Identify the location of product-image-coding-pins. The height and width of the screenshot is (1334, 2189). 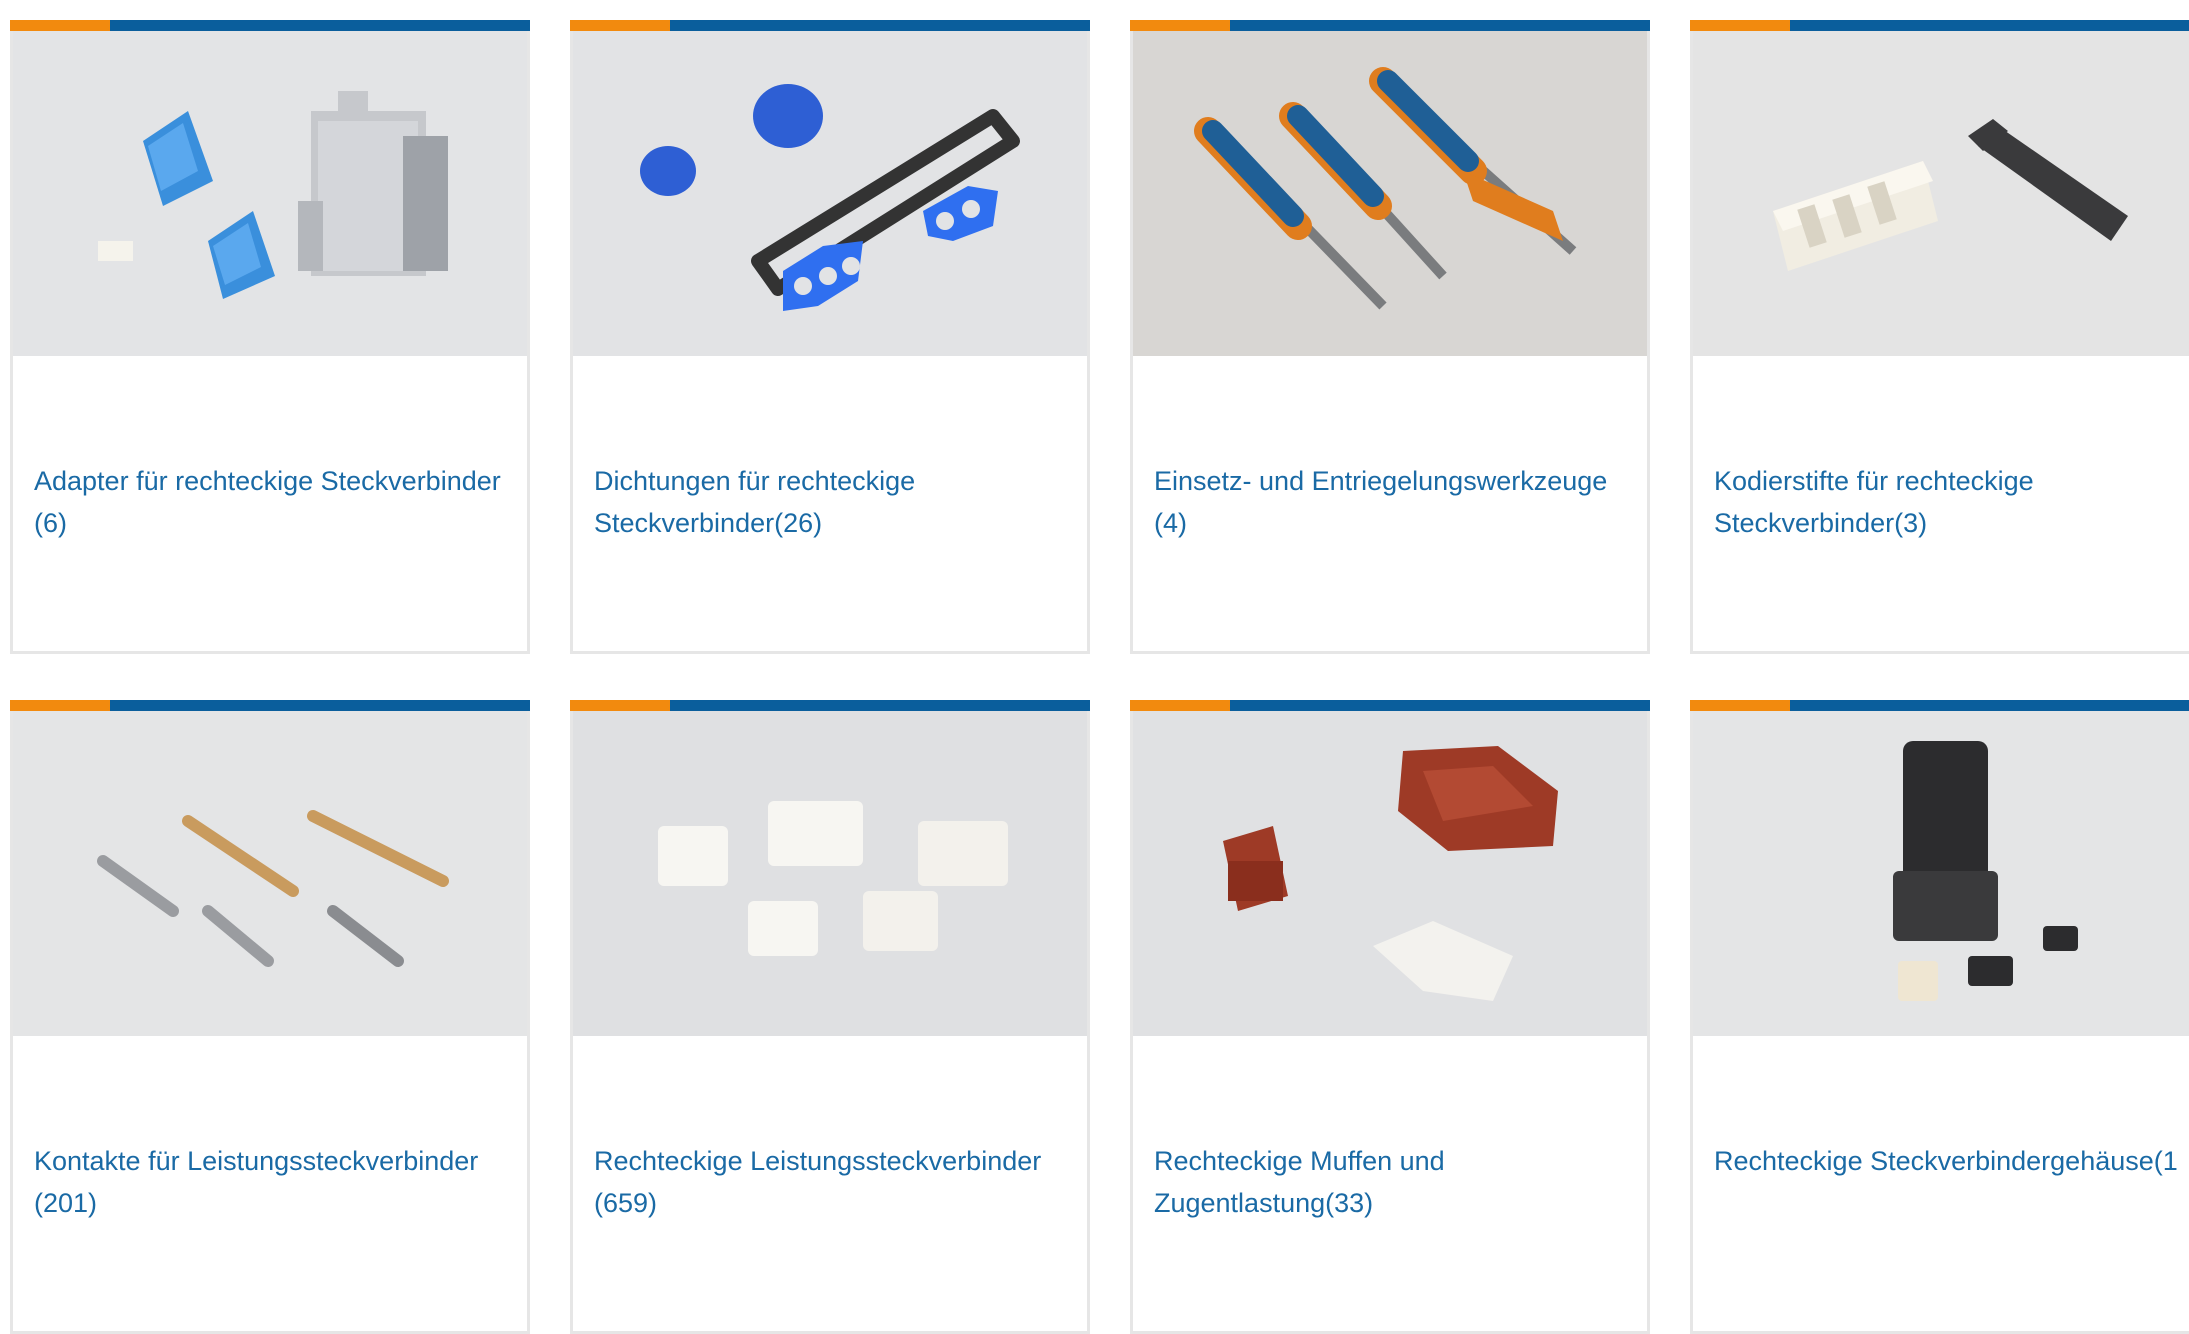
(1941, 193).